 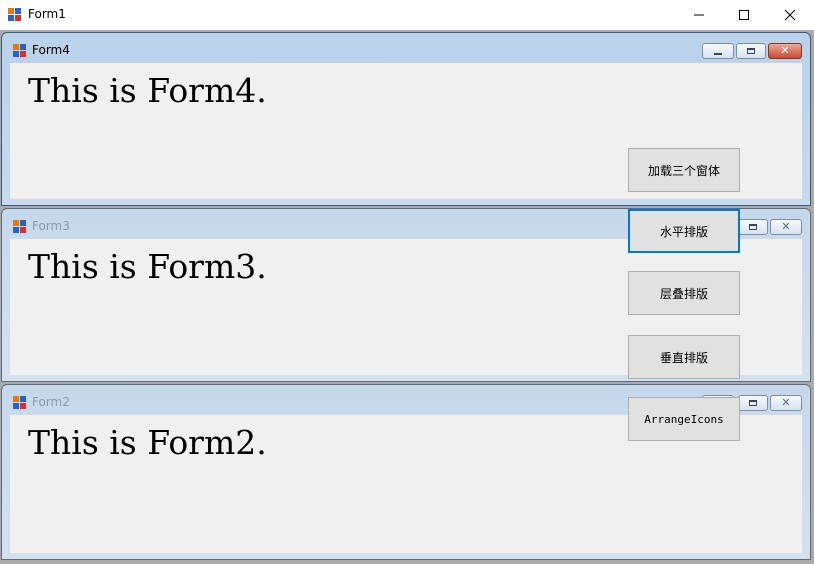 What do you see at coordinates (684, 357) in the screenshot?
I see `tile-vertical-button: 垂直排版` at bounding box center [684, 357].